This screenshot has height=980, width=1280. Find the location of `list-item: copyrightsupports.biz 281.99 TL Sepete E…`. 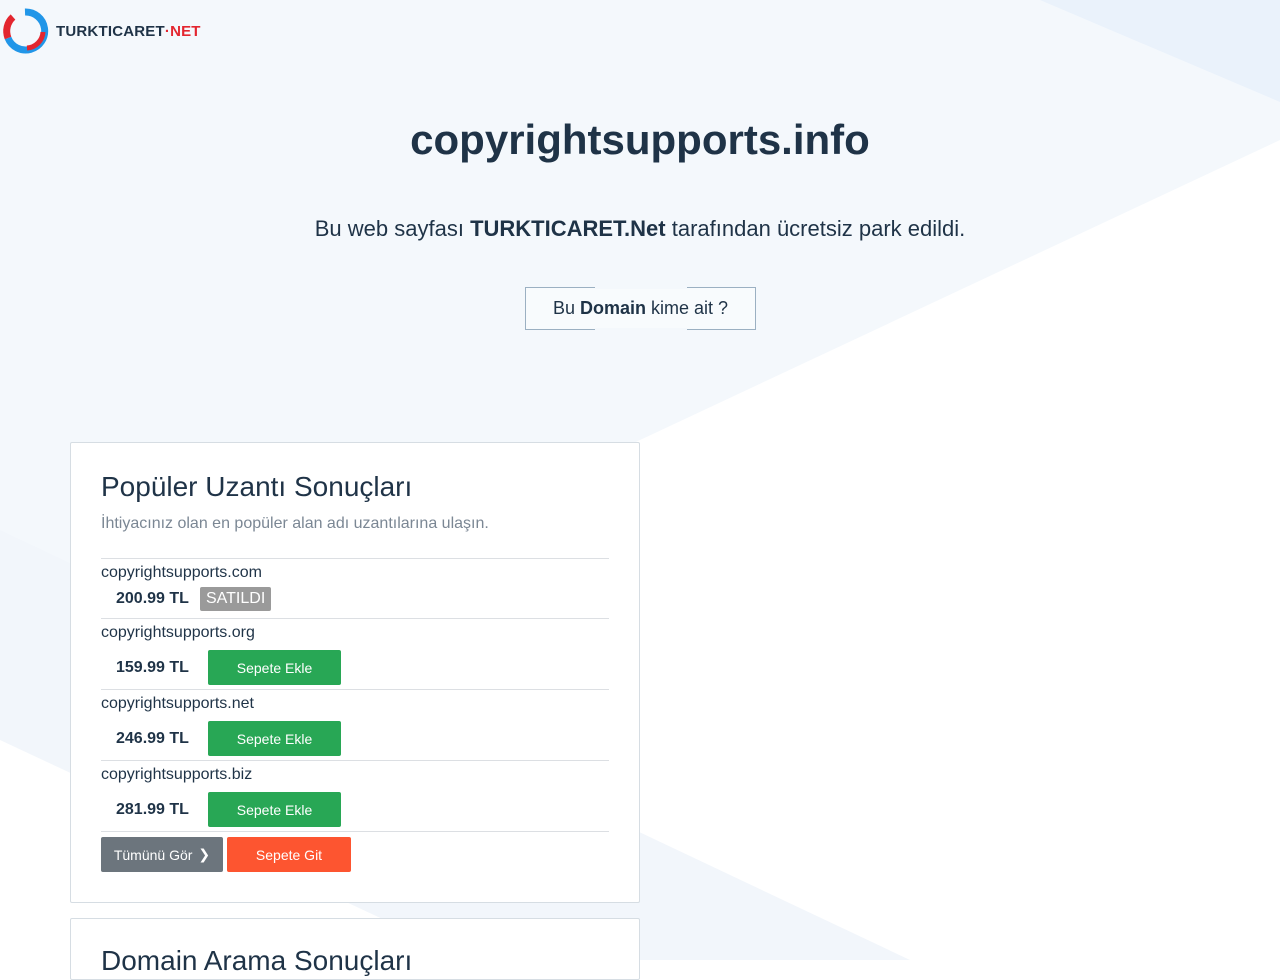

list-item: copyrightsupports.biz 281.99 TL Sepete E… is located at coordinates (355, 795).